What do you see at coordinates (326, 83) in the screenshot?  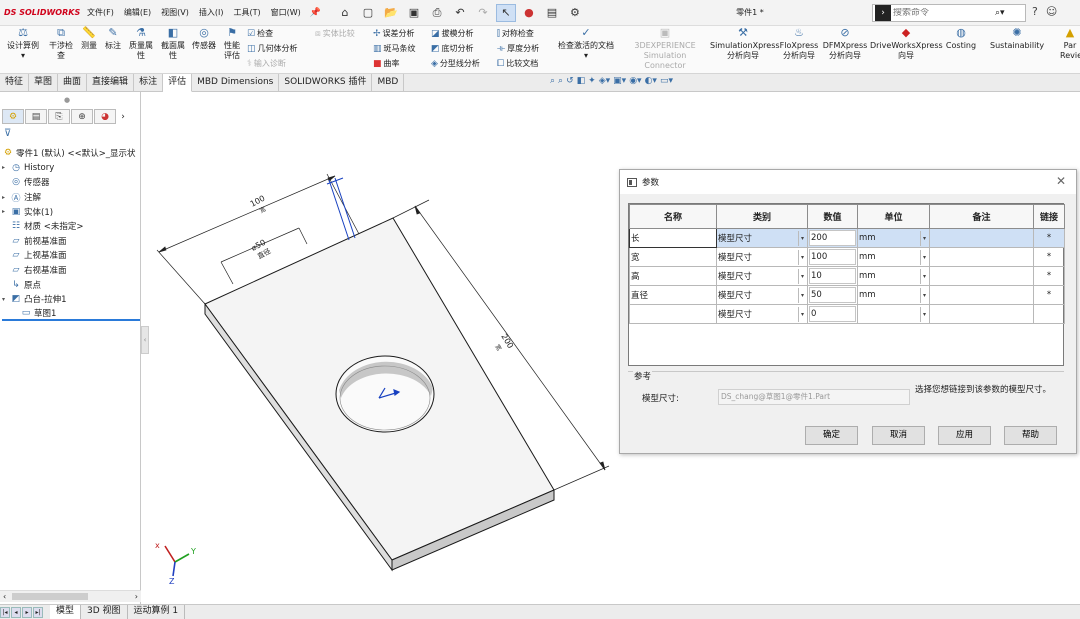 I see `tab-solidworks-addins: SOLIDWORKS 插件` at bounding box center [326, 83].